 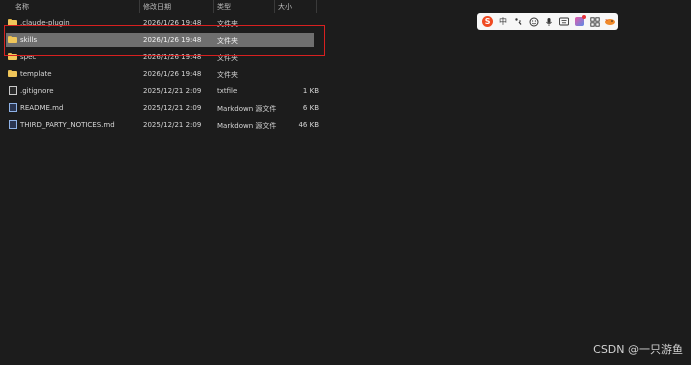 What do you see at coordinates (164, 40) in the screenshot?
I see `annotation-highlight-box` at bounding box center [164, 40].